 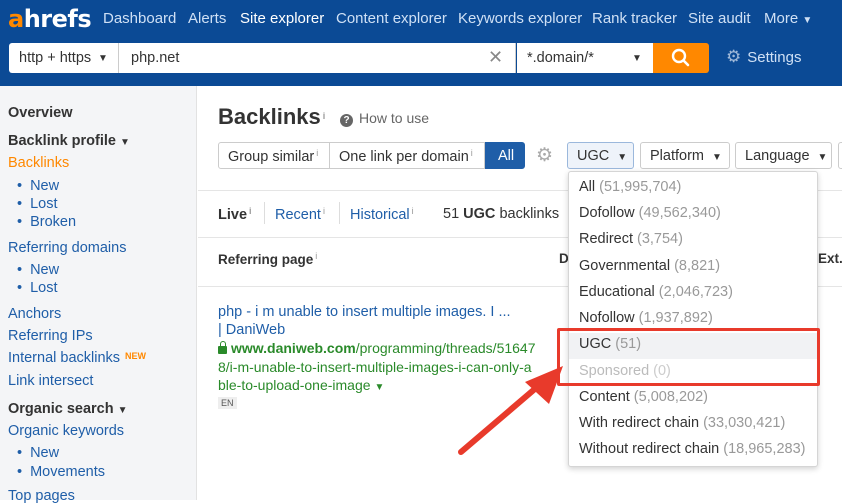 I want to click on sidebar-link-intersect: Link intersect, so click(x=50, y=381).